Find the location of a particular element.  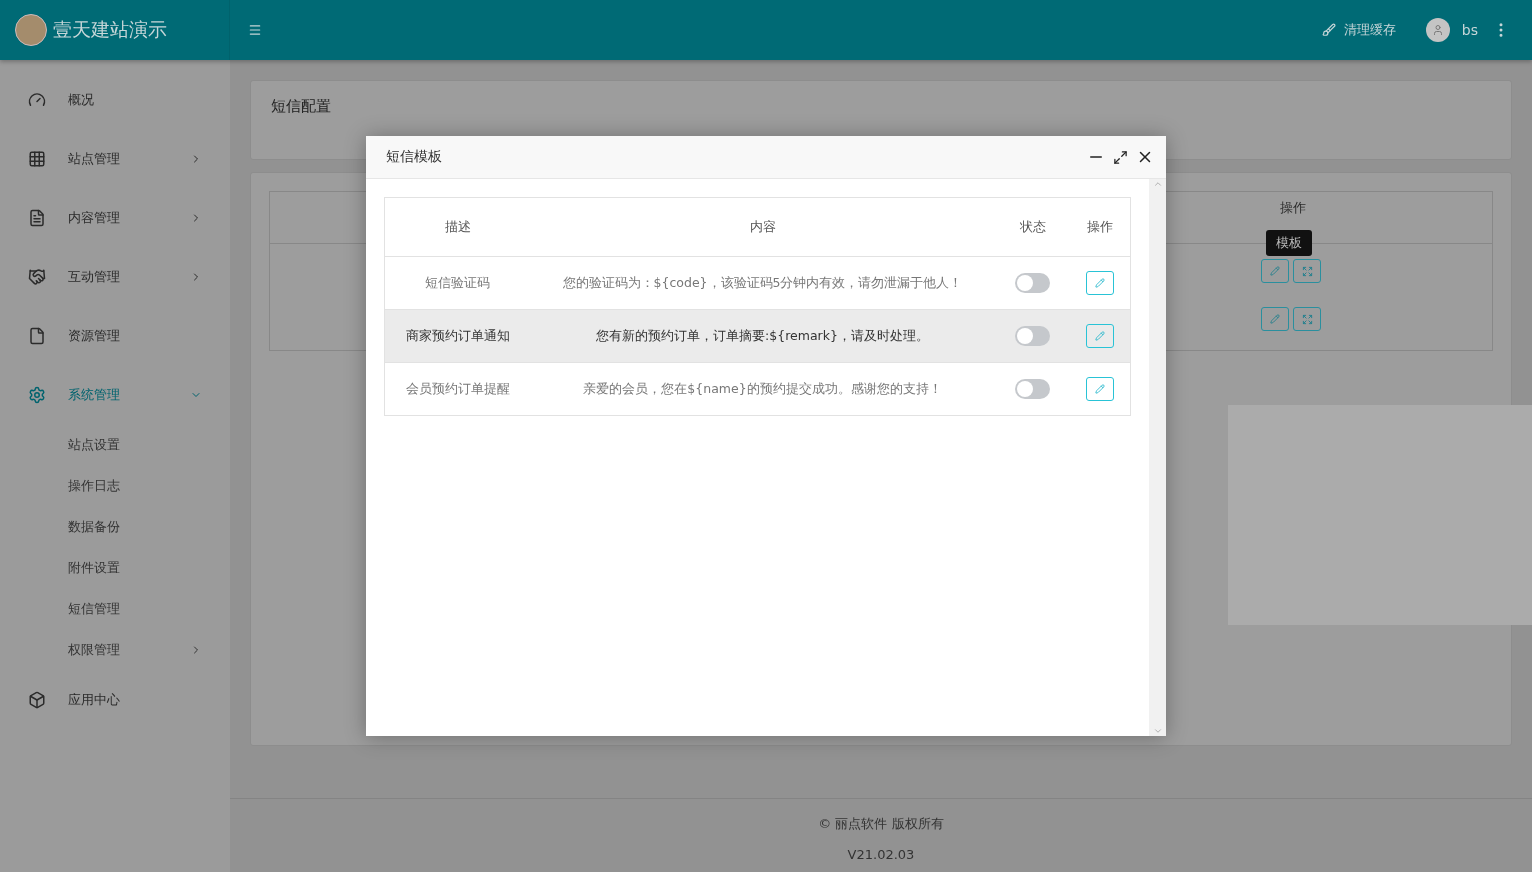

version-text: V21.02.03 is located at coordinates (881, 854).